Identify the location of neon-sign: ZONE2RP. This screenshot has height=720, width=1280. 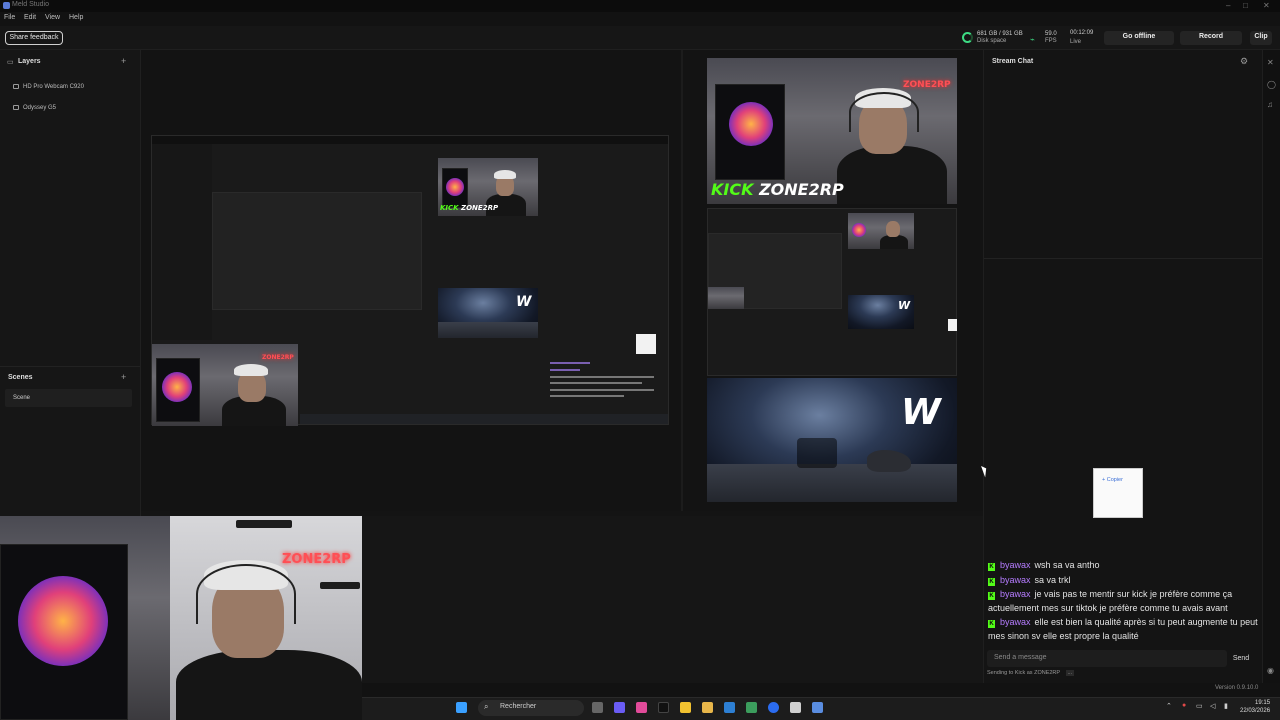
(927, 85).